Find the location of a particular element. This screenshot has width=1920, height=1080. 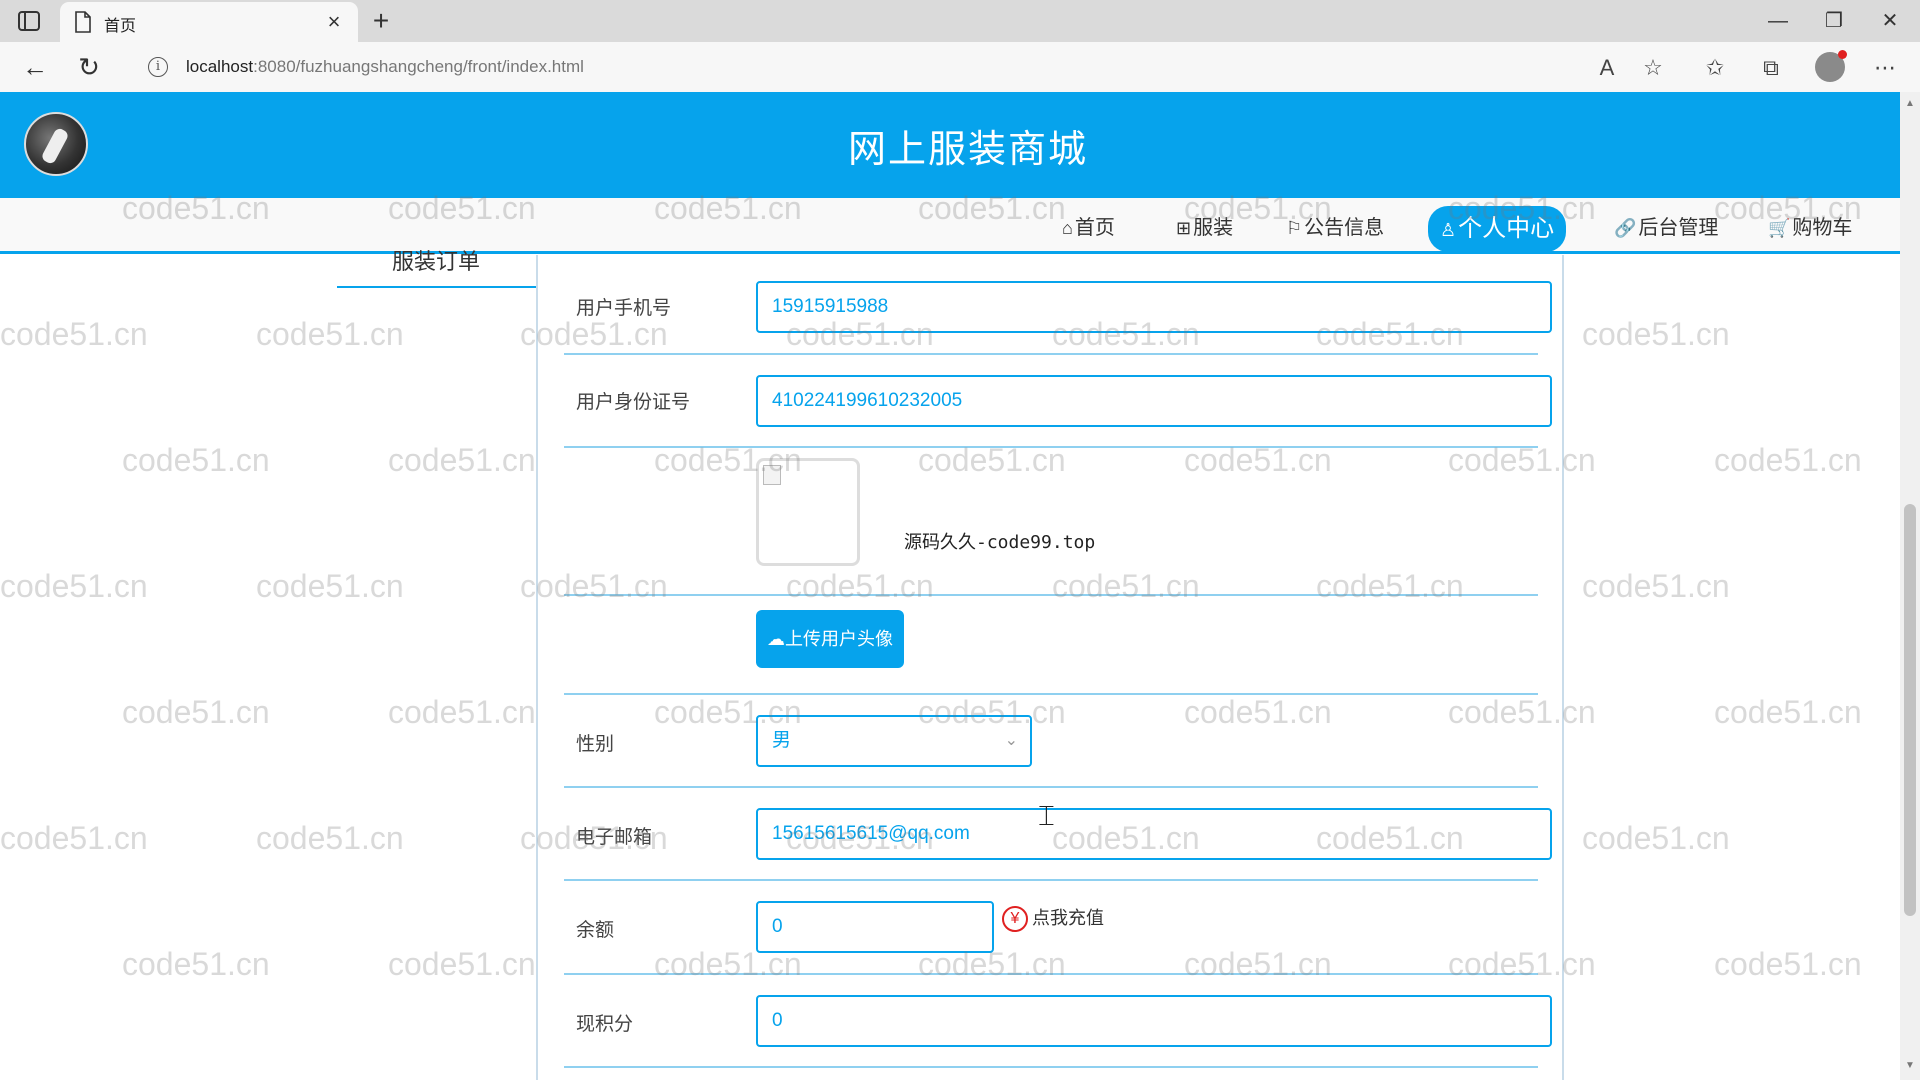

email-label: 电子邮箱 is located at coordinates (614, 837).